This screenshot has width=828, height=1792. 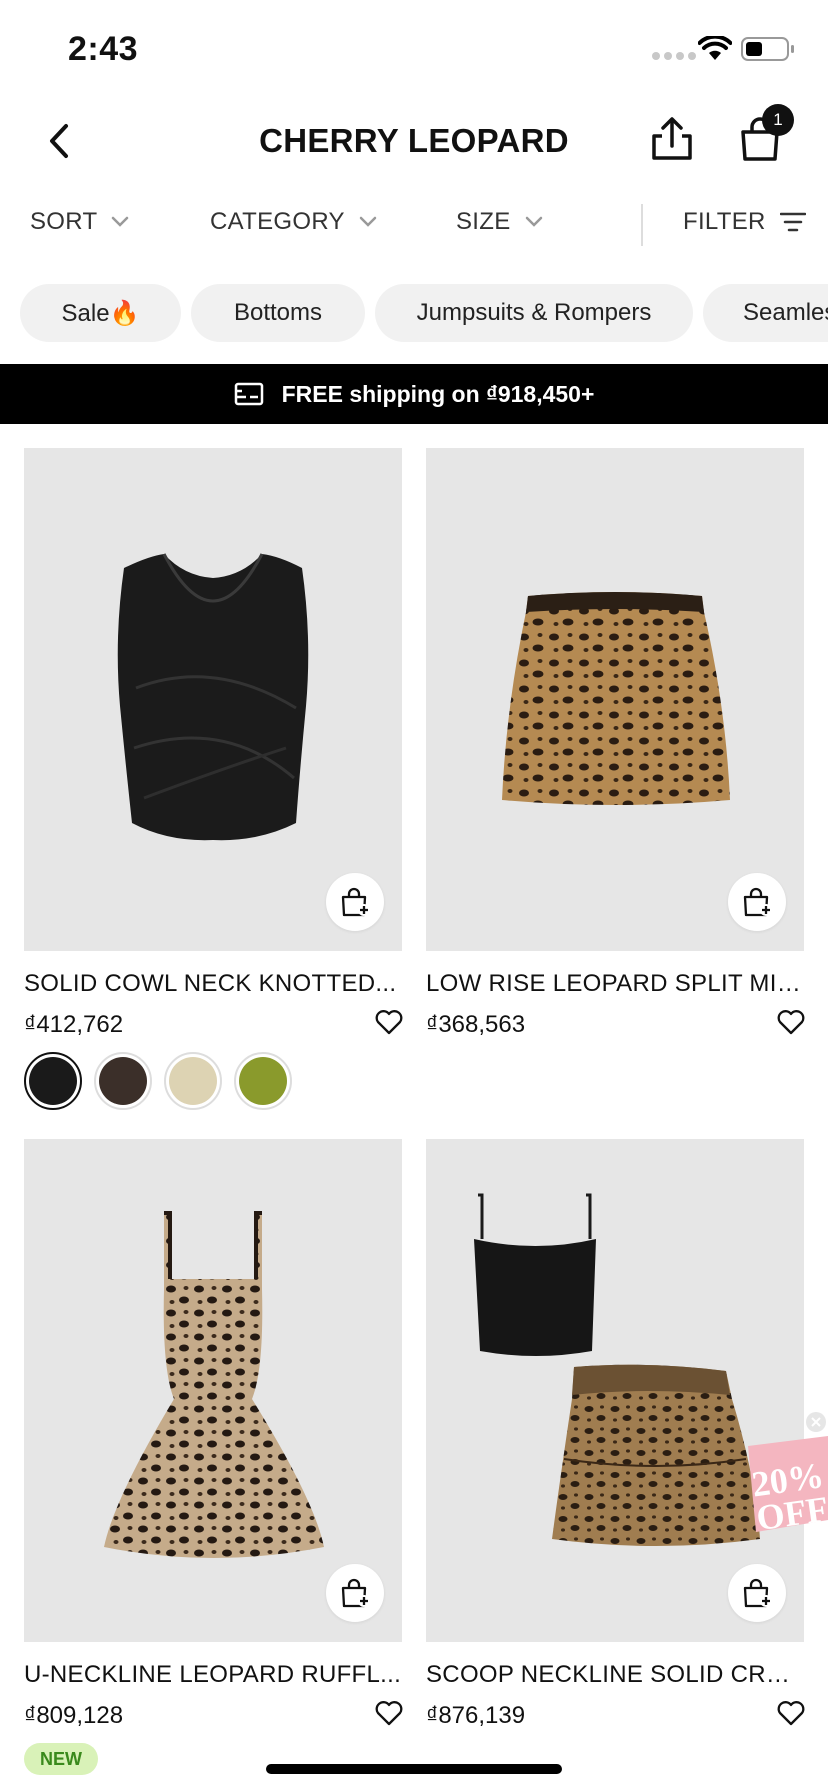 I want to click on sort-label: SORT, so click(x=64, y=221).